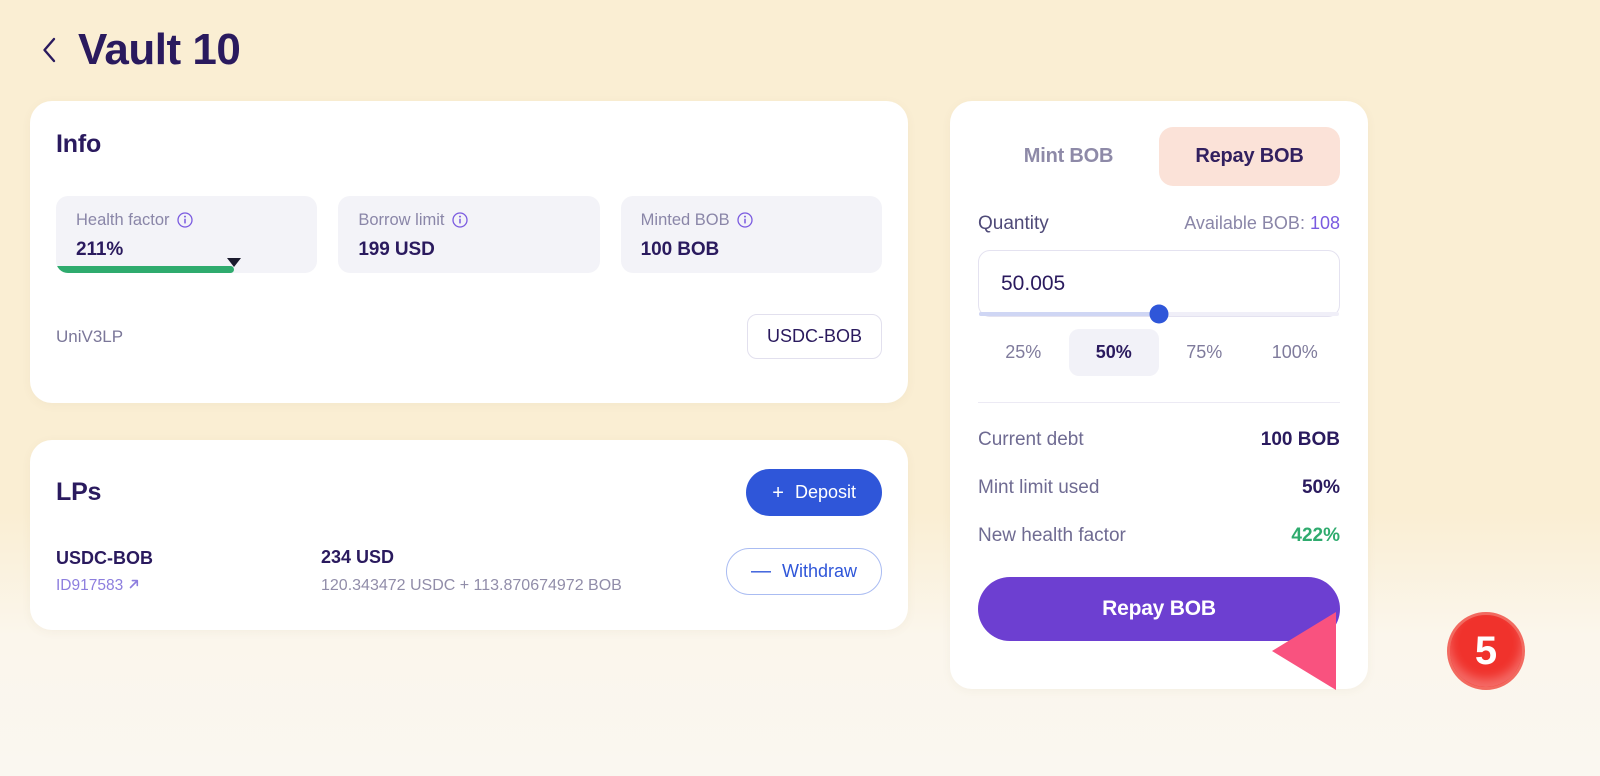  Describe the element at coordinates (79, 492) in the screenshot. I see `lps-card-title: LPs` at that location.